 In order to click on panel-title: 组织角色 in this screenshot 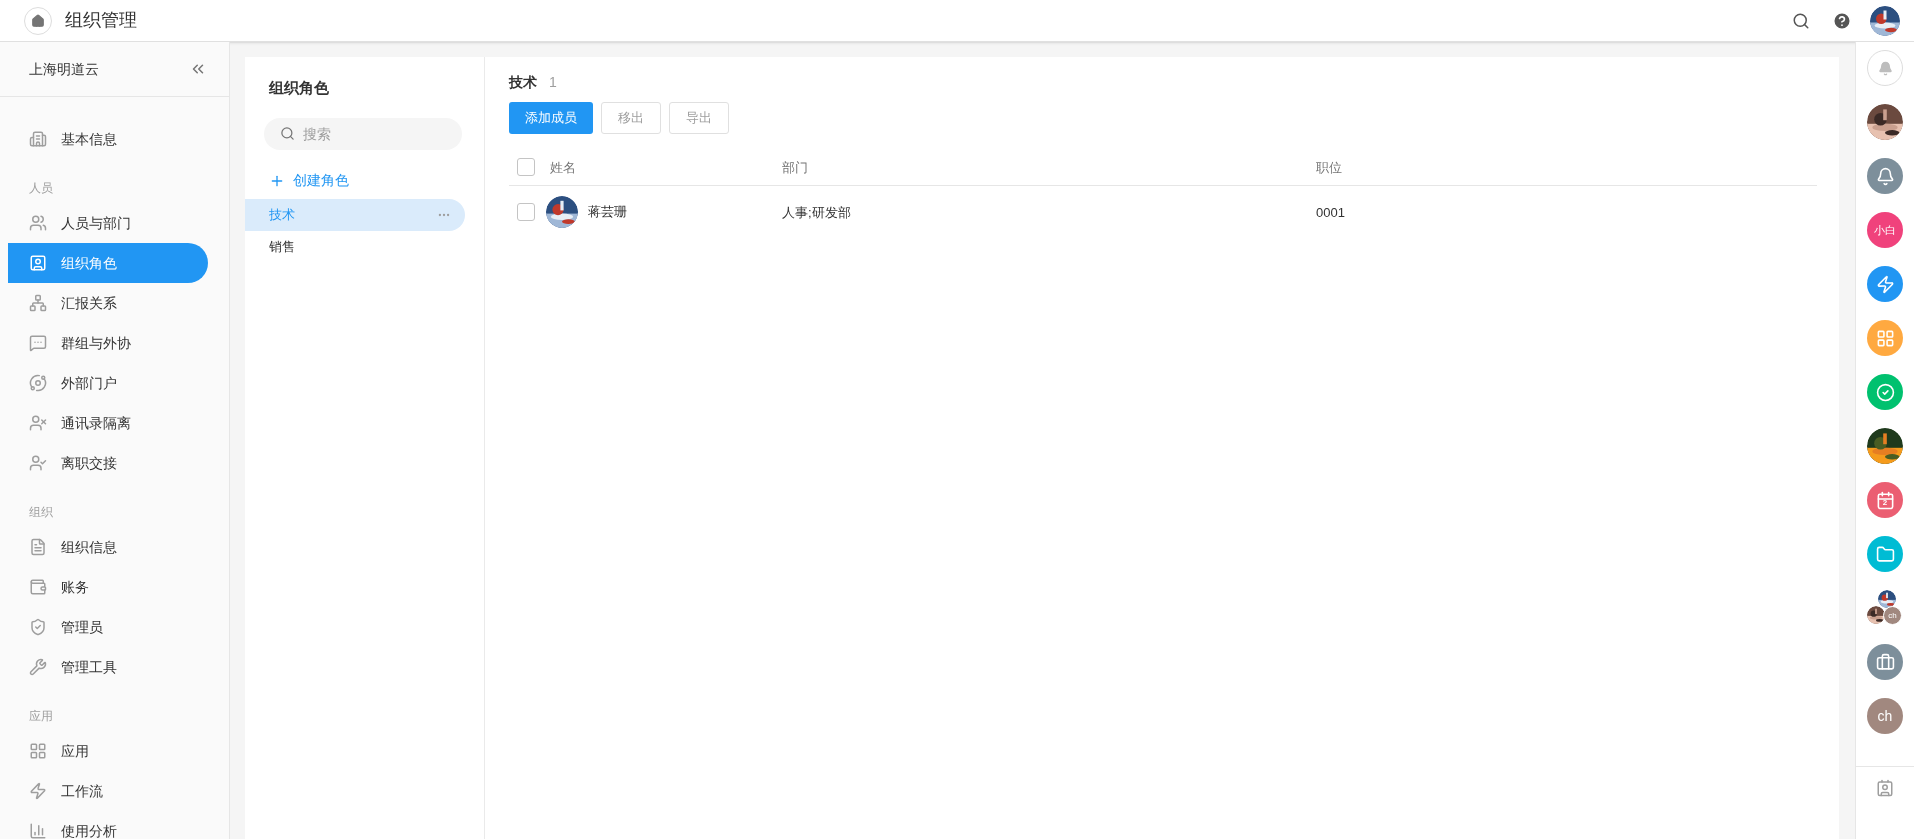, I will do `click(299, 88)`.